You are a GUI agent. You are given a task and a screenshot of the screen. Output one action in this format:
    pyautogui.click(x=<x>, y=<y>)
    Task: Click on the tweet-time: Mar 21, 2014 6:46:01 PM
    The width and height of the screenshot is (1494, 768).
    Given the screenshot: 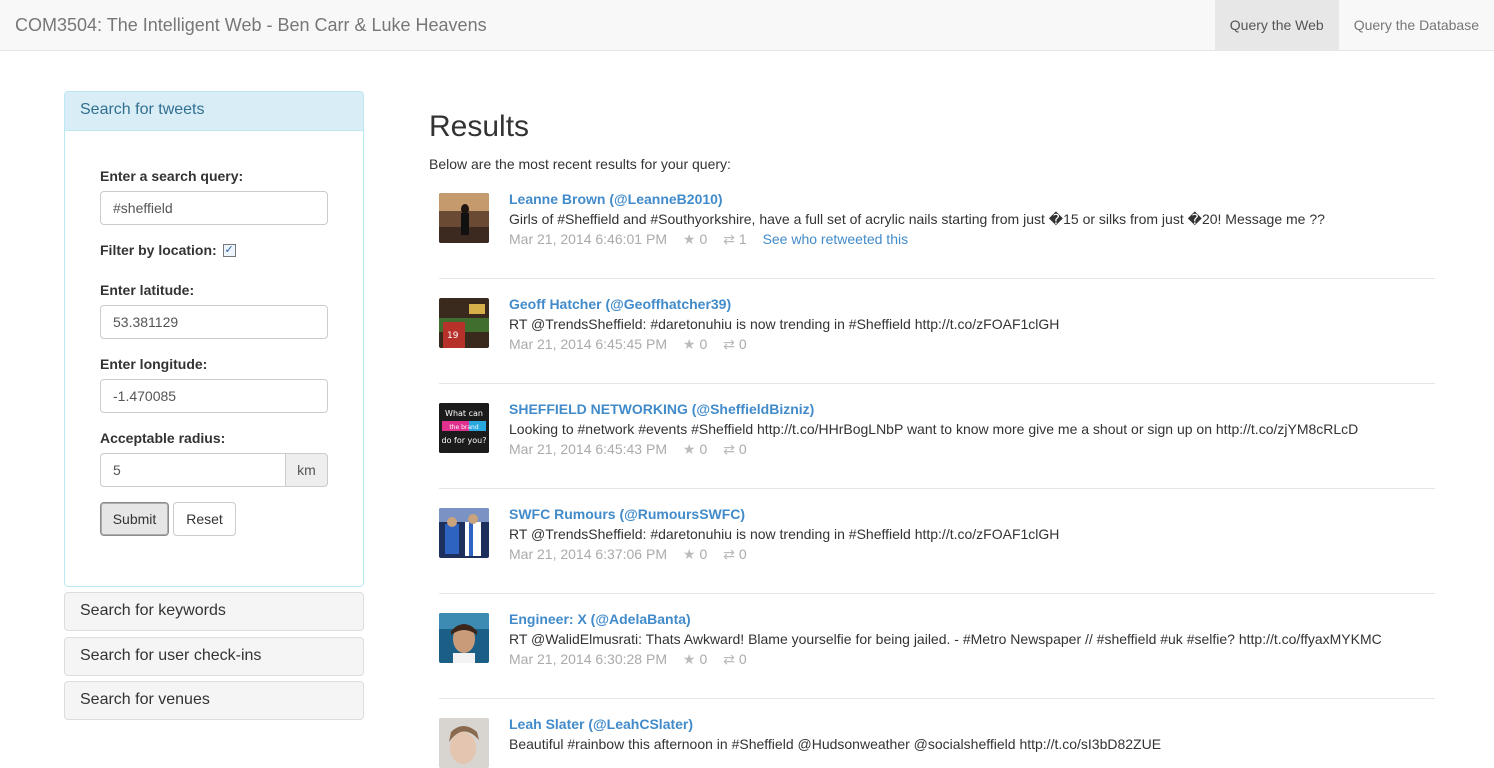 What is the action you would take?
    pyautogui.click(x=588, y=239)
    